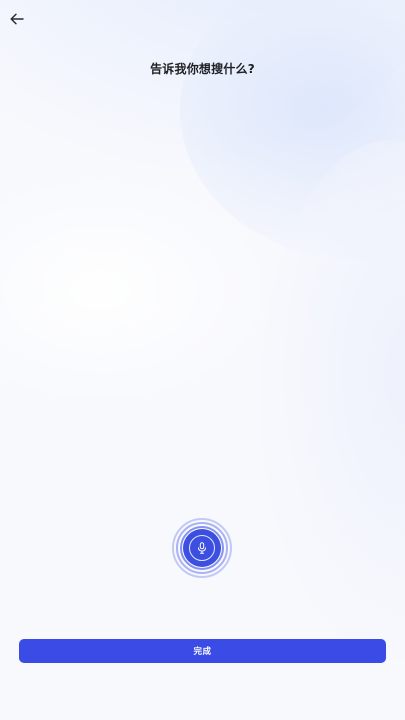 This screenshot has width=405, height=720. Describe the element at coordinates (202, 69) in the screenshot. I see `page-title: 告诉我你想搜什么?` at that location.